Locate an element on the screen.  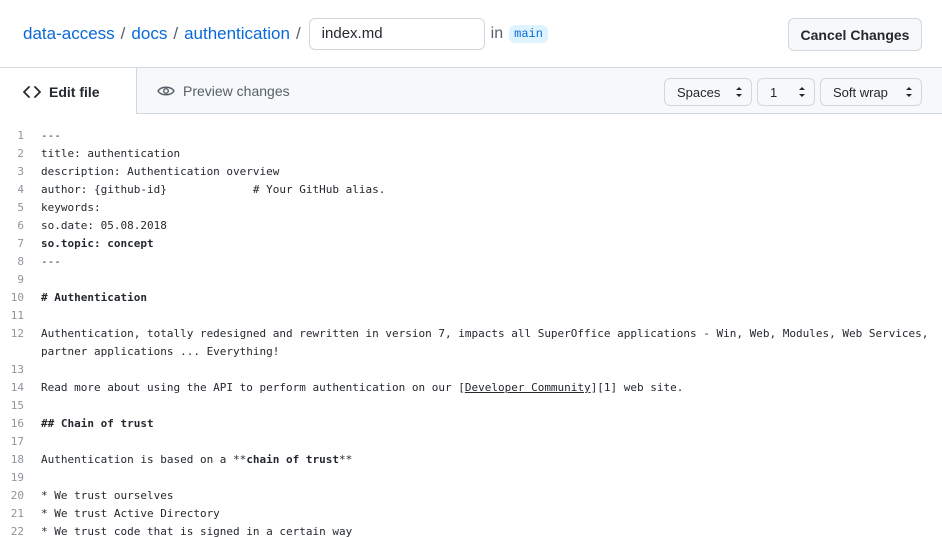
indent-size-value: 1 is located at coordinates (774, 92).